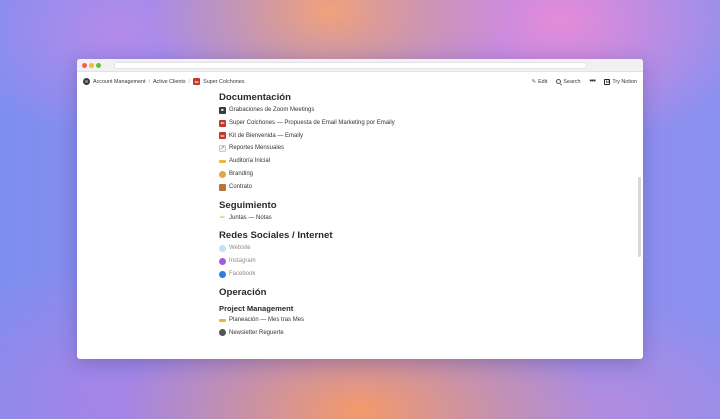 The height and width of the screenshot is (419, 720). Describe the element at coordinates (276, 236) in the screenshot. I see `section-heading-redes: Redes Sociales / Internet` at that location.